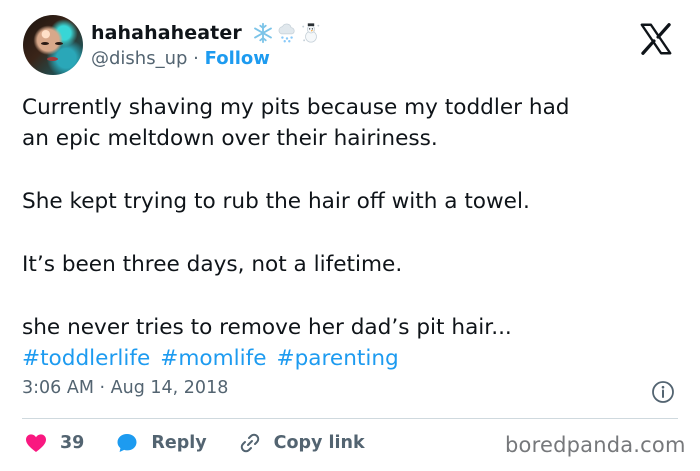 The width and height of the screenshot is (700, 471). I want to click on x-logo-icon, so click(656, 39).